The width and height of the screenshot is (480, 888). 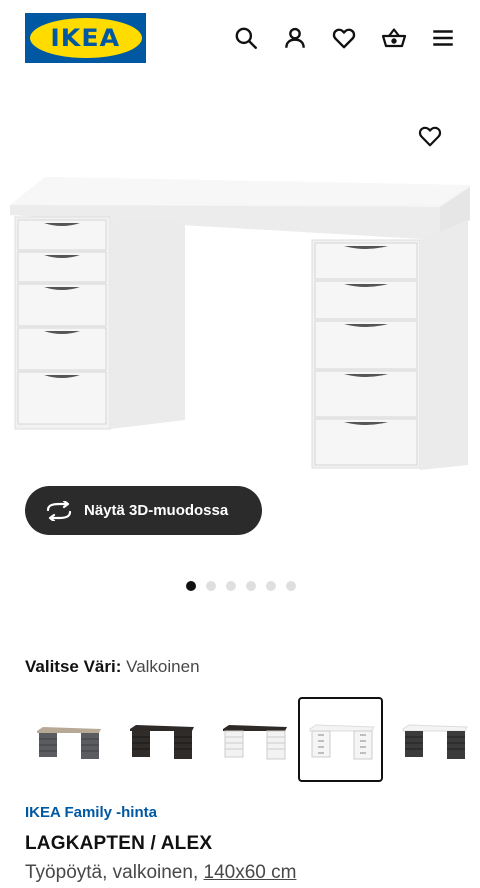 What do you see at coordinates (250, 872) in the screenshot?
I see `product-dimensions-link: 140x60 cm` at bounding box center [250, 872].